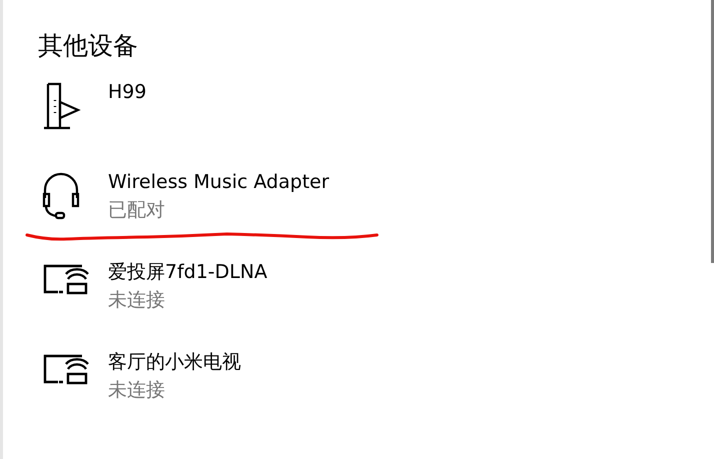  What do you see at coordinates (137, 210) in the screenshot?
I see `device-status: 已配对` at bounding box center [137, 210].